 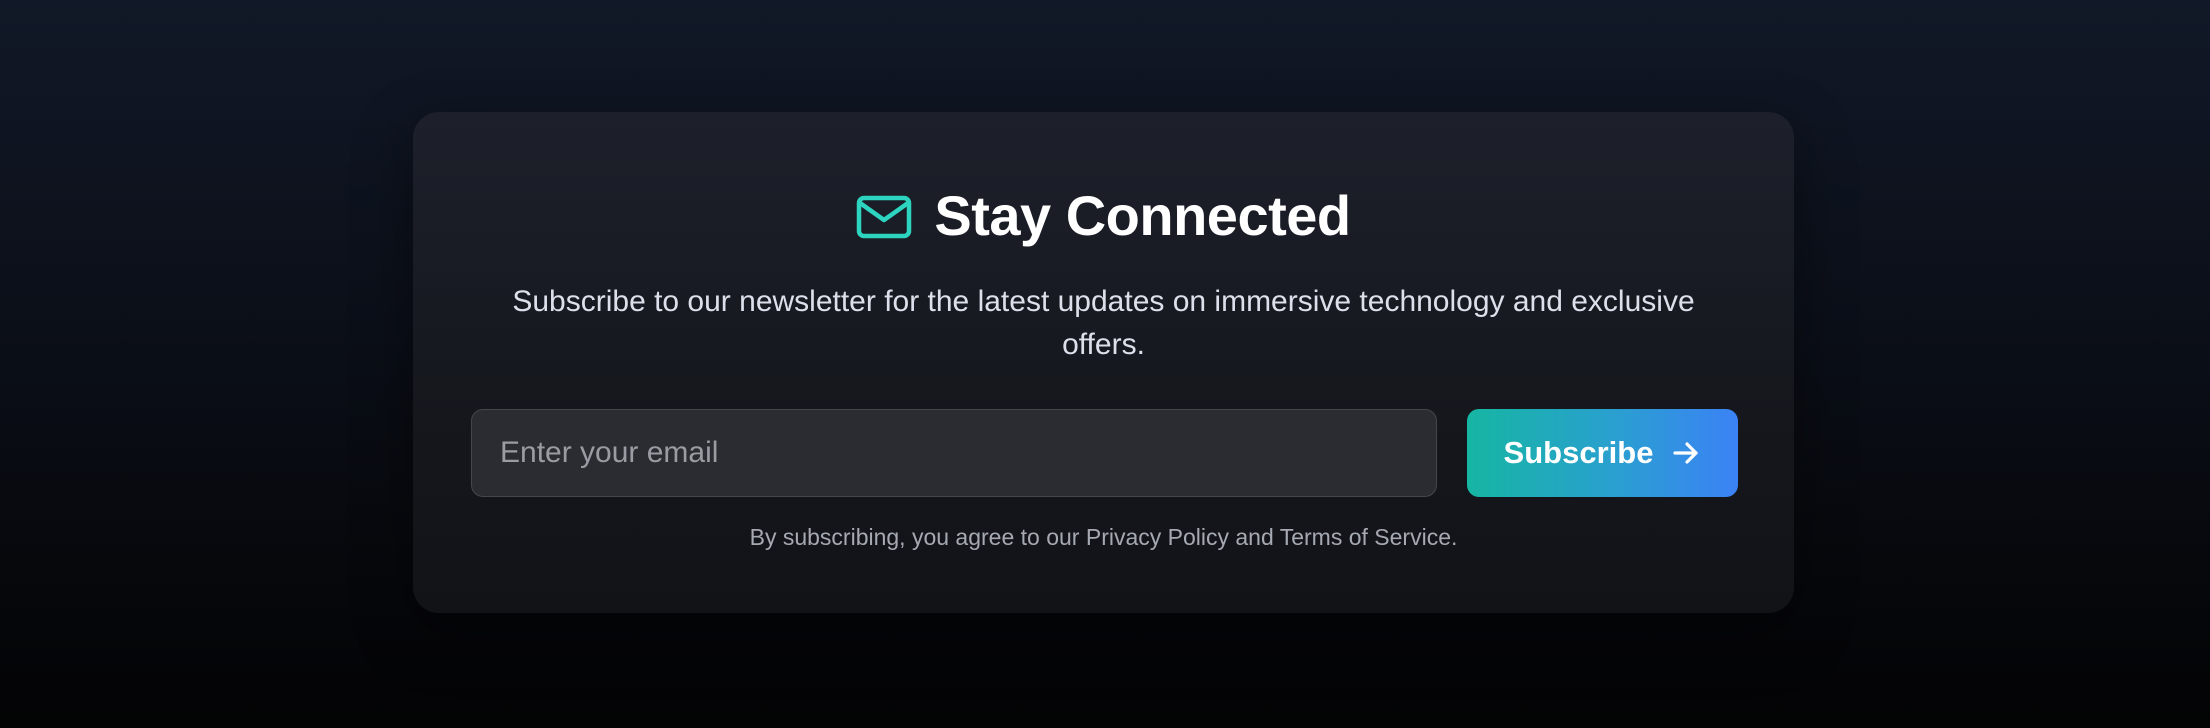 I want to click on email-input, so click(x=954, y=453).